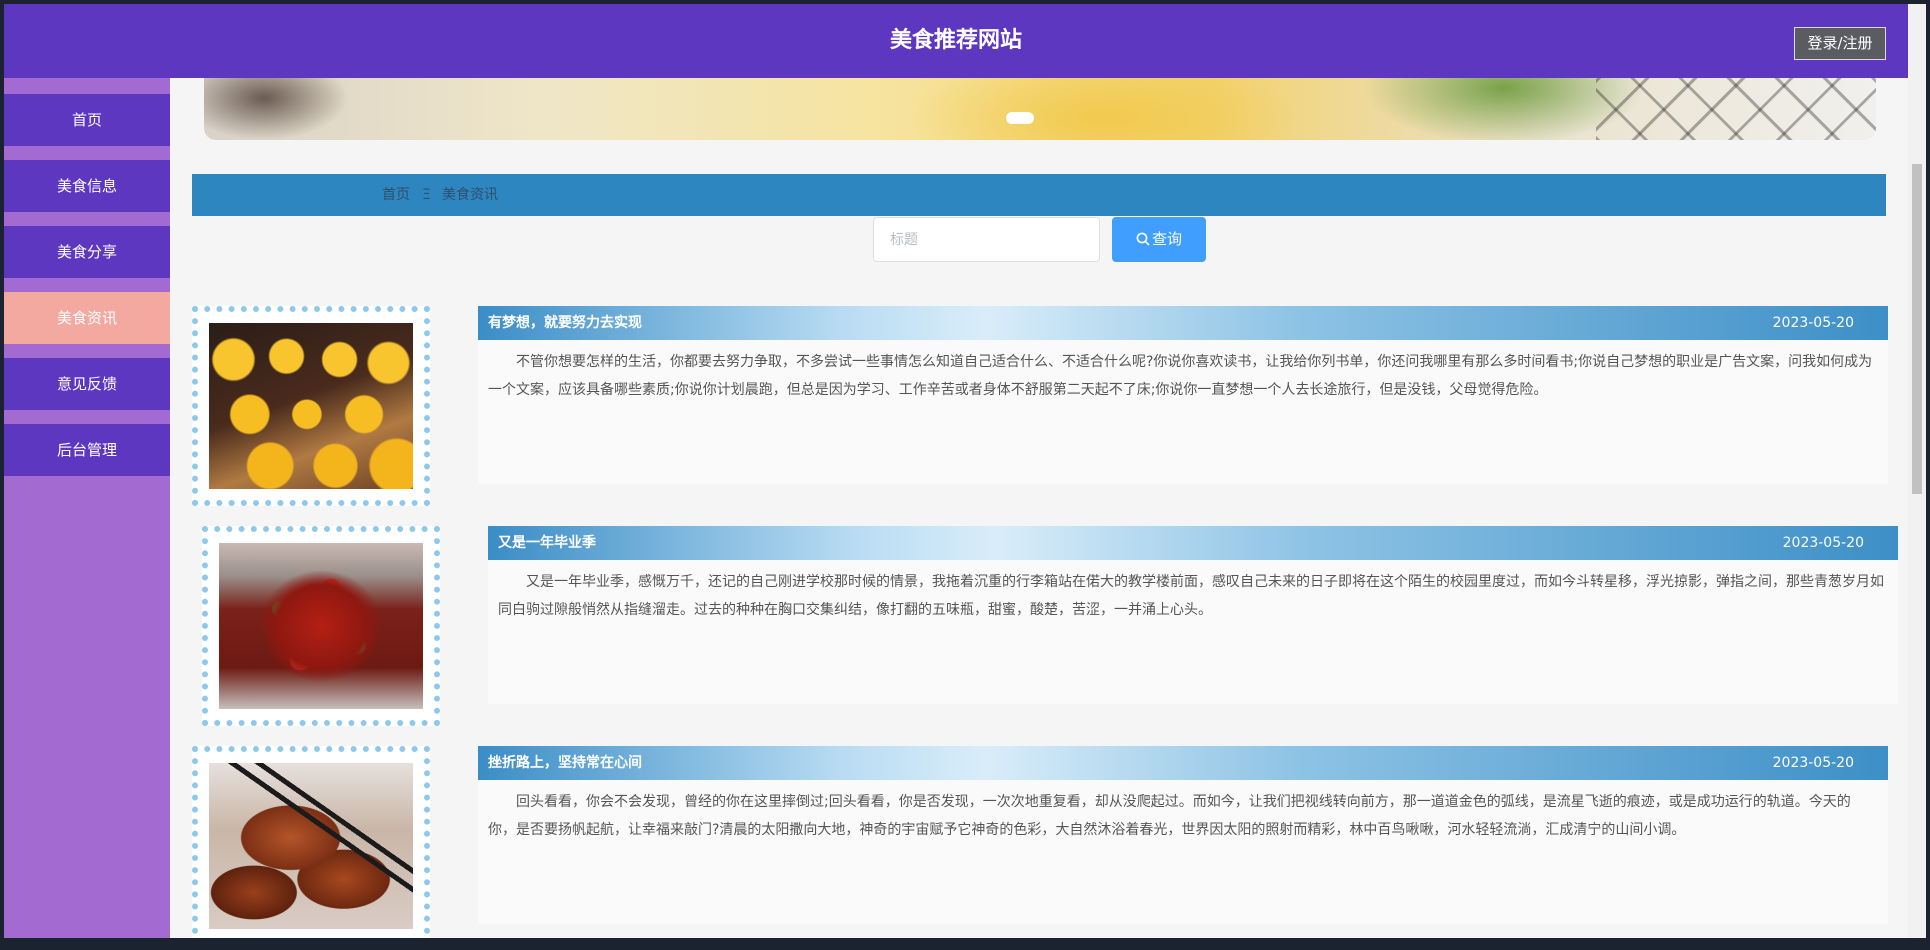 The width and height of the screenshot is (1930, 950). What do you see at coordinates (1736, 109) in the screenshot?
I see `banner-image-detail` at bounding box center [1736, 109].